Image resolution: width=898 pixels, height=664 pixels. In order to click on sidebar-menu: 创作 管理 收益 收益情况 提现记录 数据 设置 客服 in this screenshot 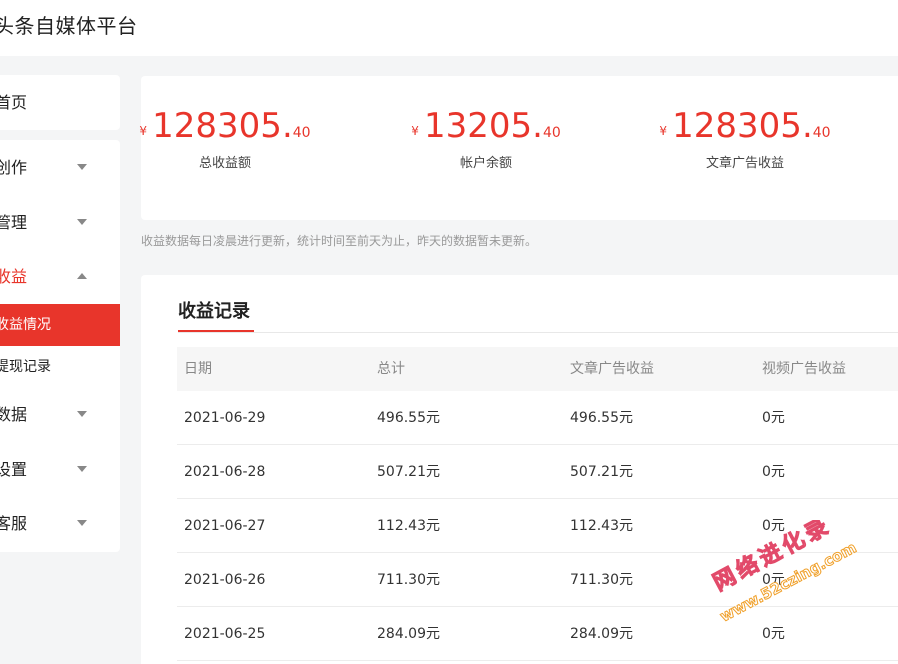, I will do `click(60, 346)`.